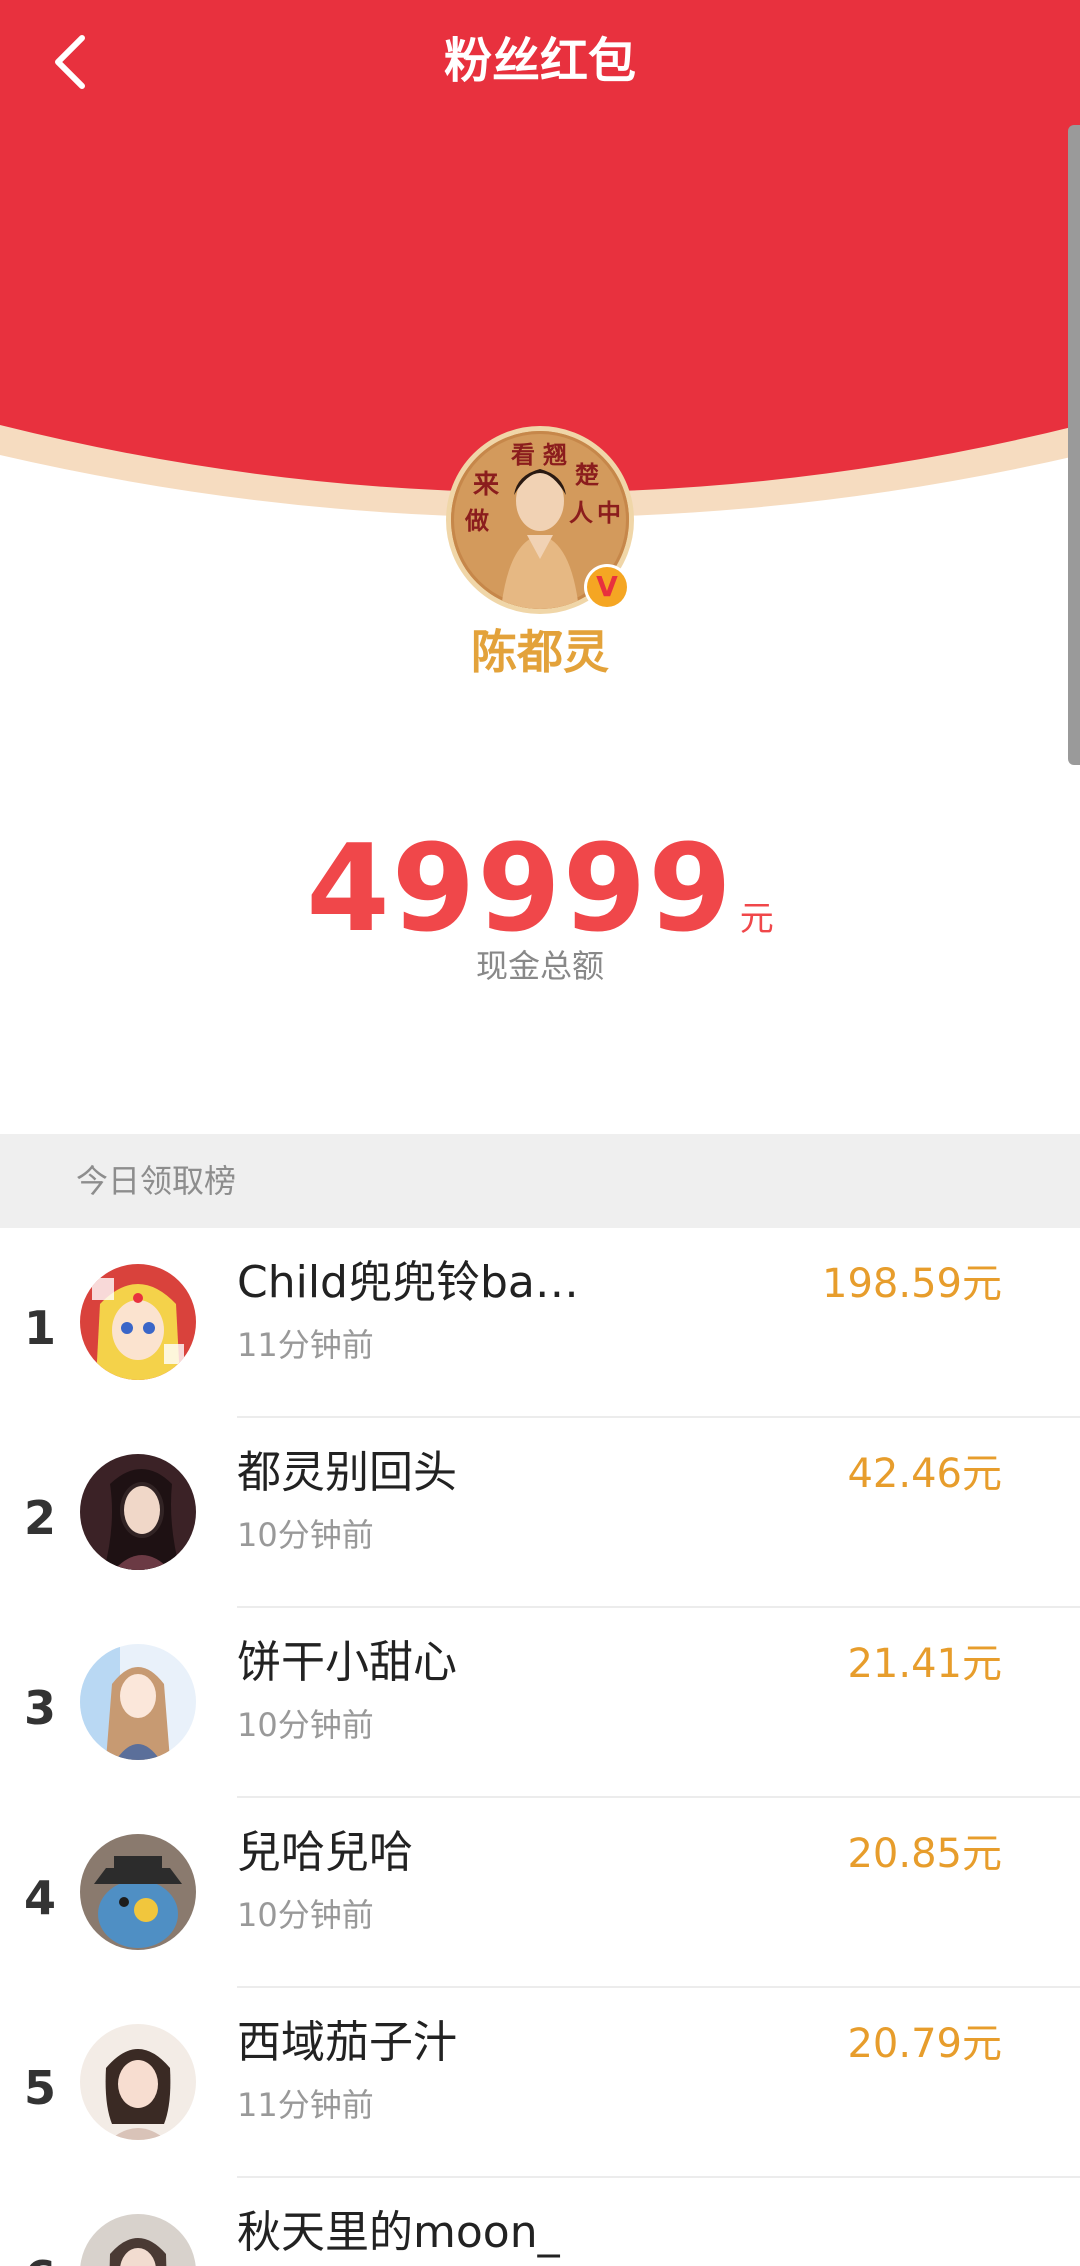 The width and height of the screenshot is (1080, 2266). I want to click on avatar-char: 翘, so click(554, 455).